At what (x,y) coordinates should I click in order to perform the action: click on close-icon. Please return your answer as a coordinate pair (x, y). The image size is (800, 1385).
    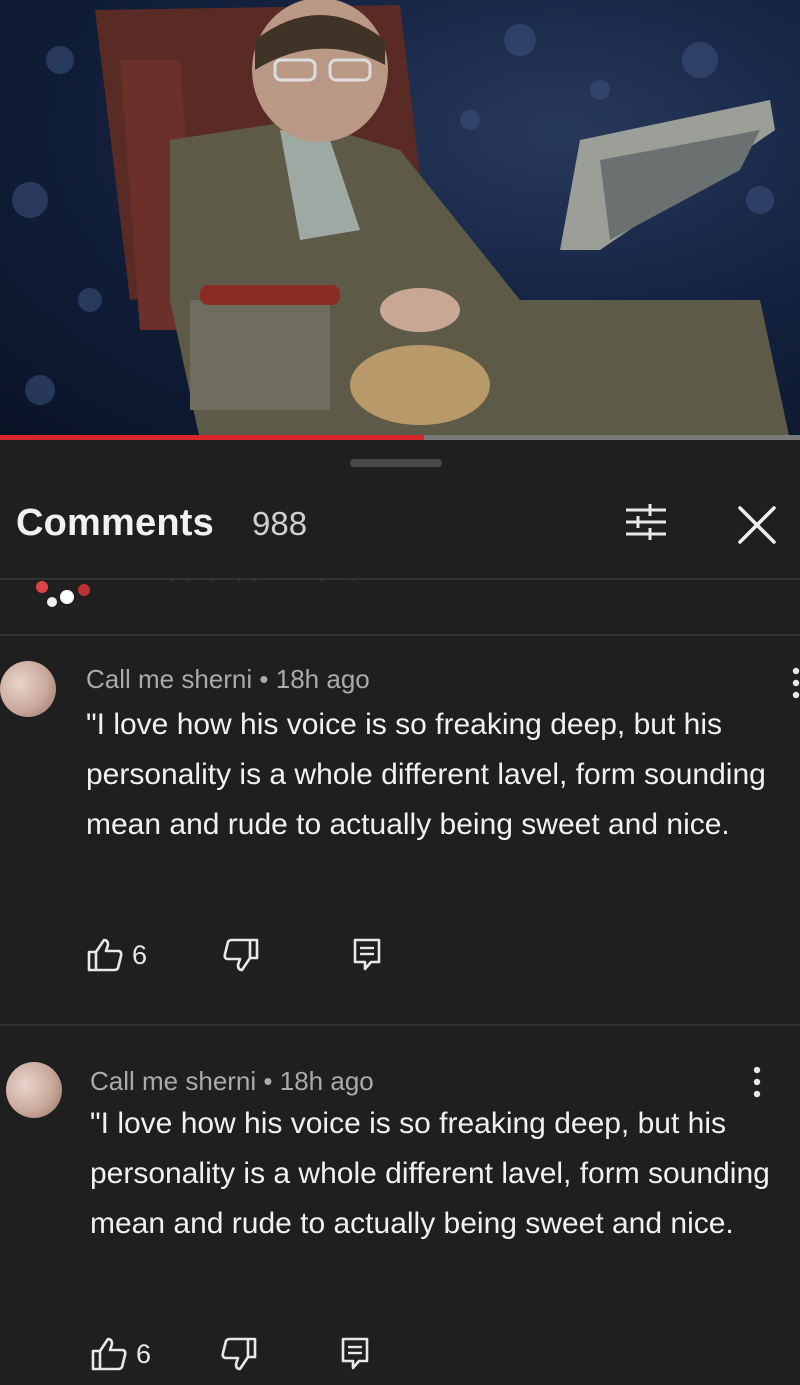
    Looking at the image, I should click on (757, 525).